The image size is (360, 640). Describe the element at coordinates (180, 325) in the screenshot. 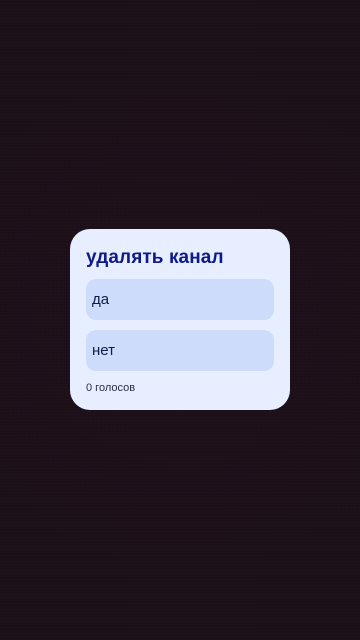

I see `poll-options: да нет` at that location.